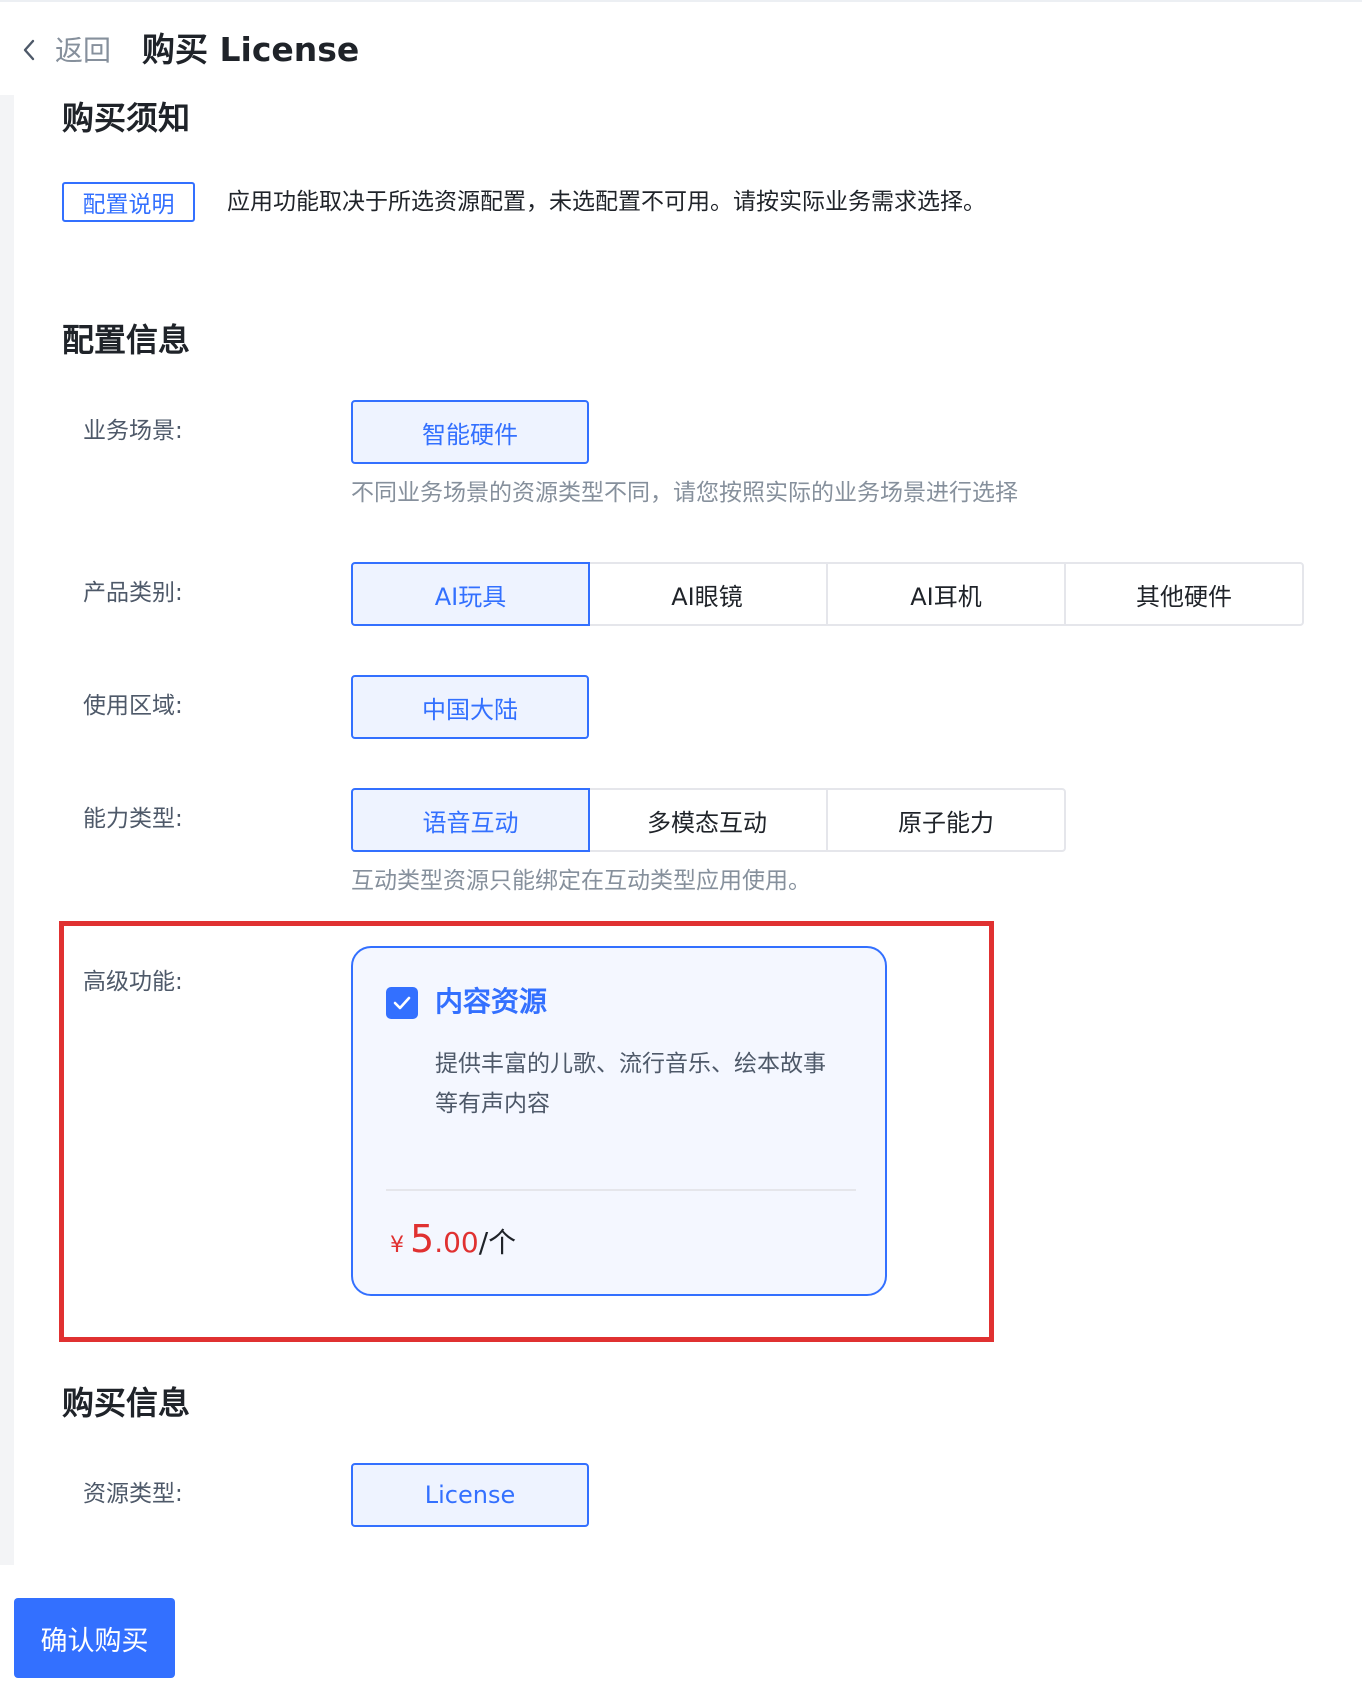  Describe the element at coordinates (133, 819) in the screenshot. I see `capability-label: 能力类型:` at that location.